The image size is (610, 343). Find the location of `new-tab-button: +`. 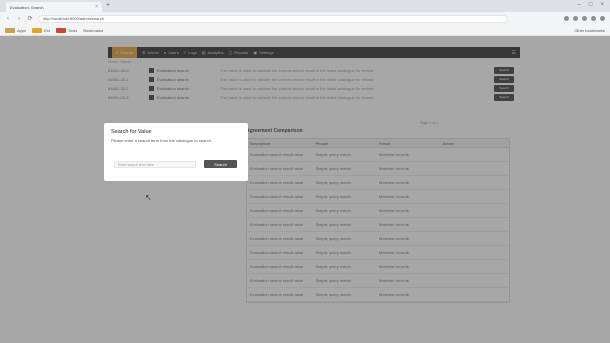

new-tab-button: + is located at coordinates (108, 6).